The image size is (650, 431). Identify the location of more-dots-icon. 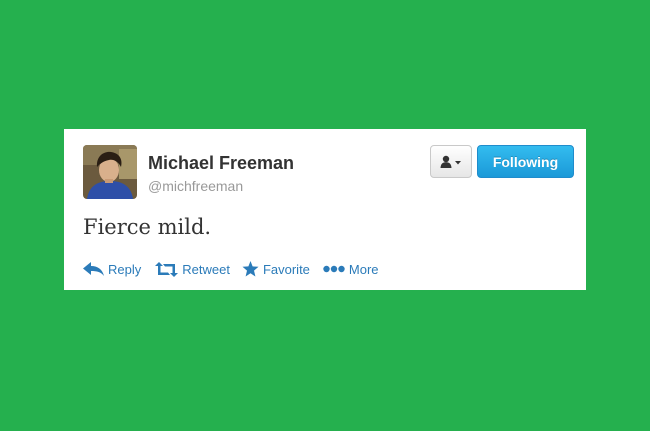
(334, 269).